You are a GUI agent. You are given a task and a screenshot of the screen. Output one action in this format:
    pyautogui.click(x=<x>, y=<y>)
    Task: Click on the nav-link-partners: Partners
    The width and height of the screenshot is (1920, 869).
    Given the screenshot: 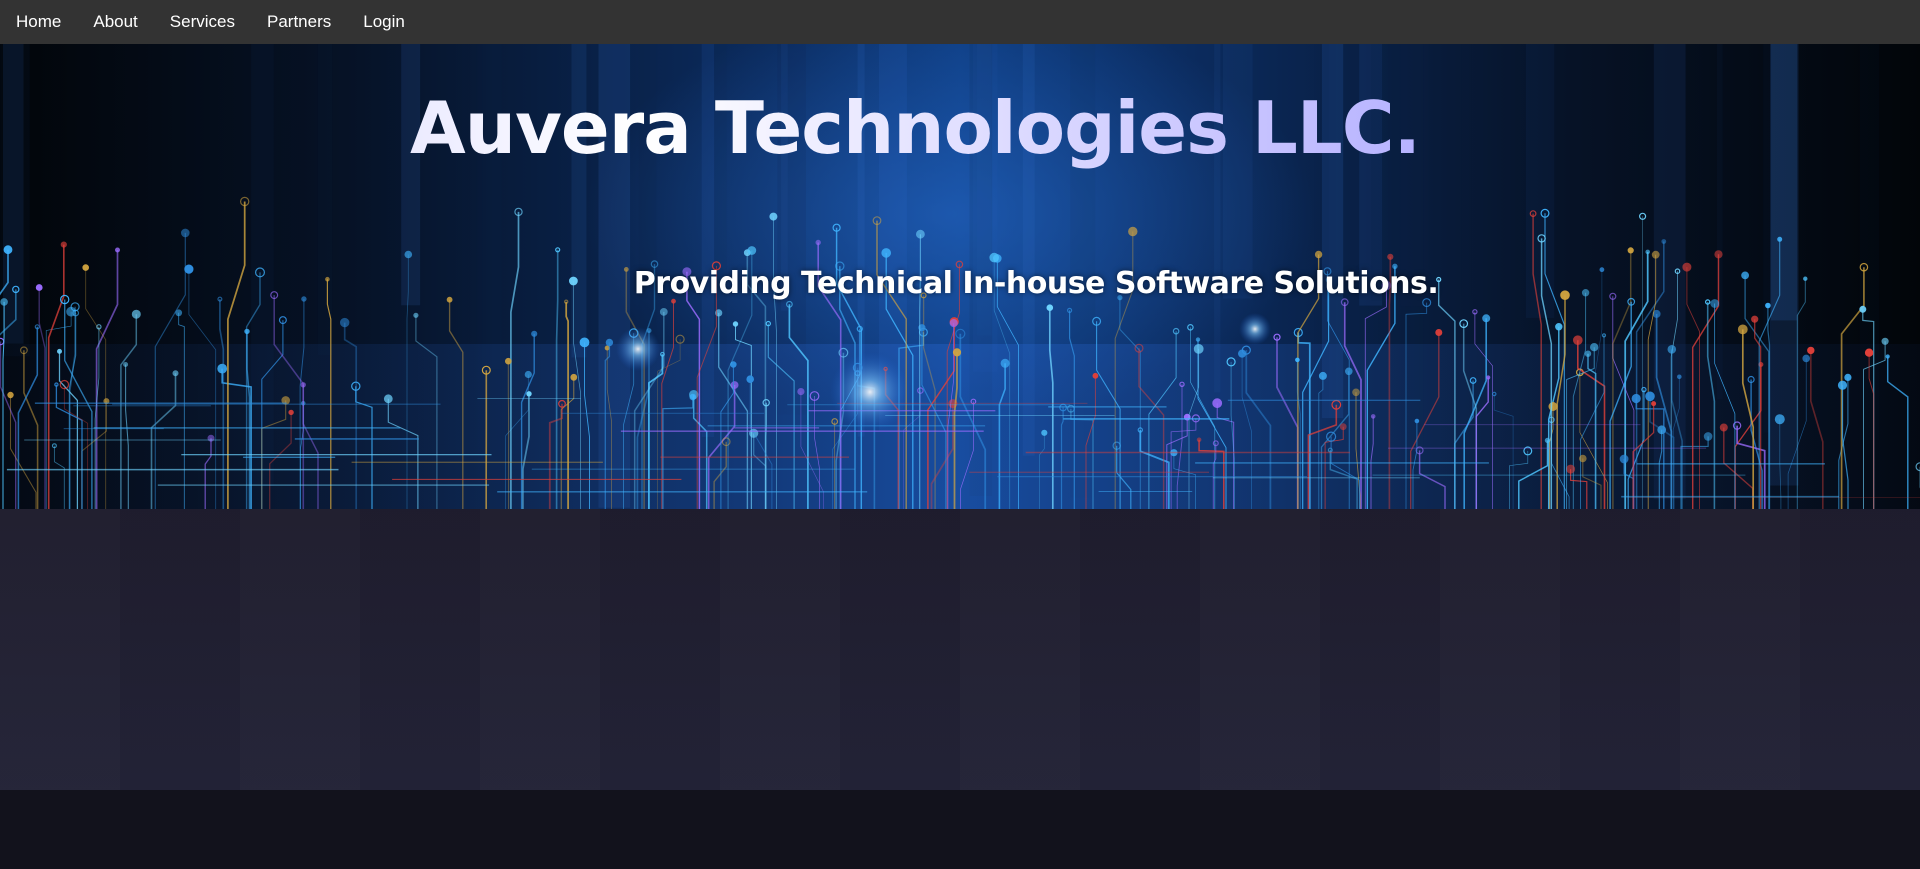 What is the action you would take?
    pyautogui.click(x=299, y=22)
    